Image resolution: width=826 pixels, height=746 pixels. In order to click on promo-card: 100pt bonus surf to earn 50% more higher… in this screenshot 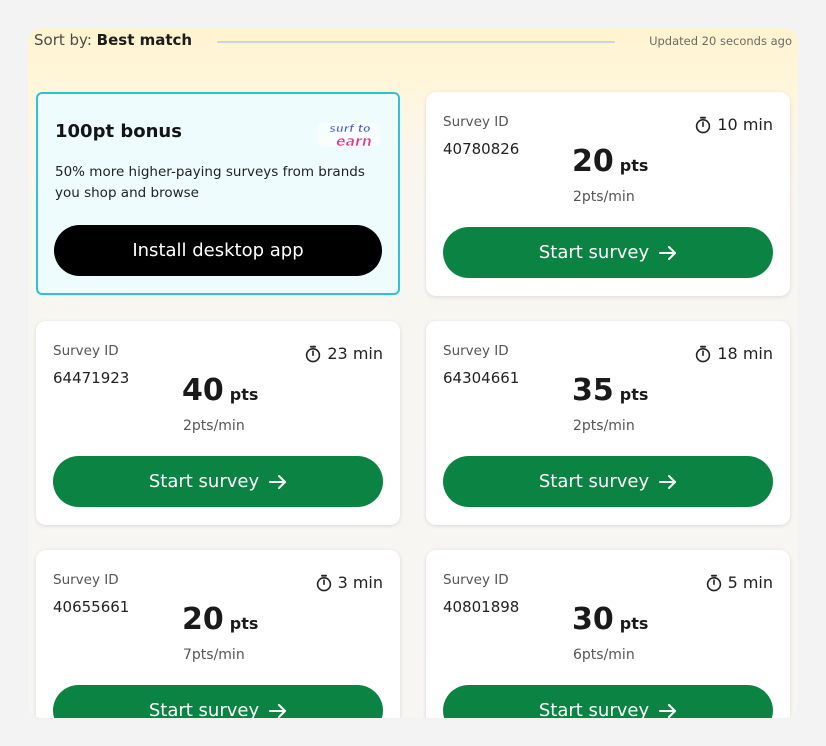, I will do `click(218, 193)`.